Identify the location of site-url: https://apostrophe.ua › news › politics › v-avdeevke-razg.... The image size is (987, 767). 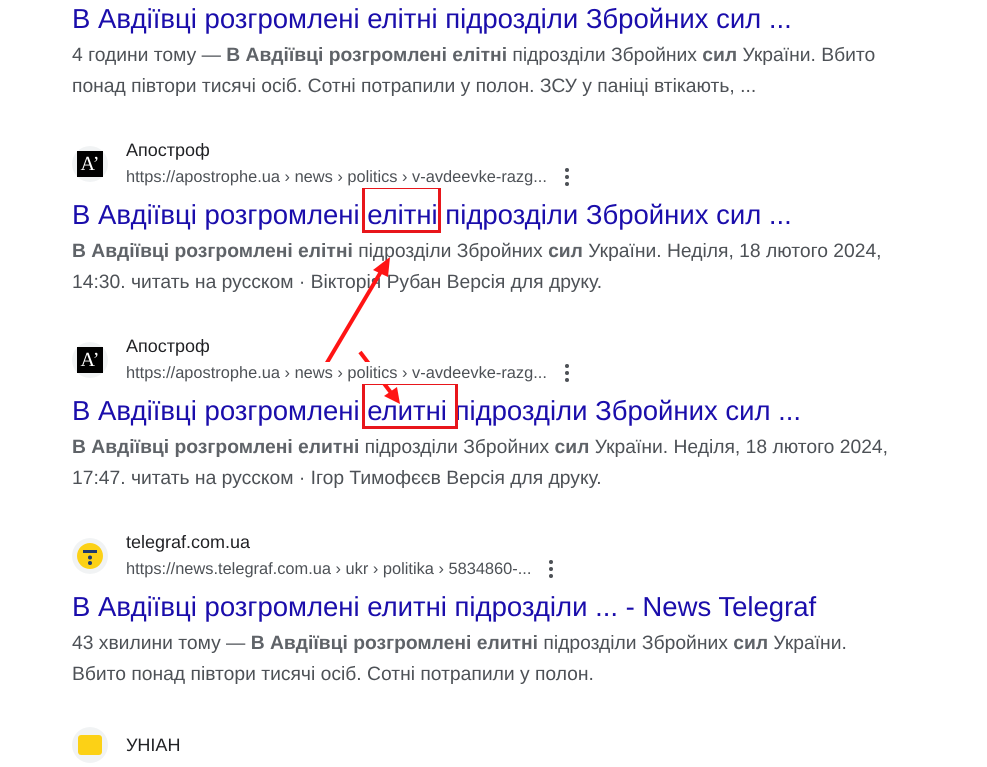
(336, 373).